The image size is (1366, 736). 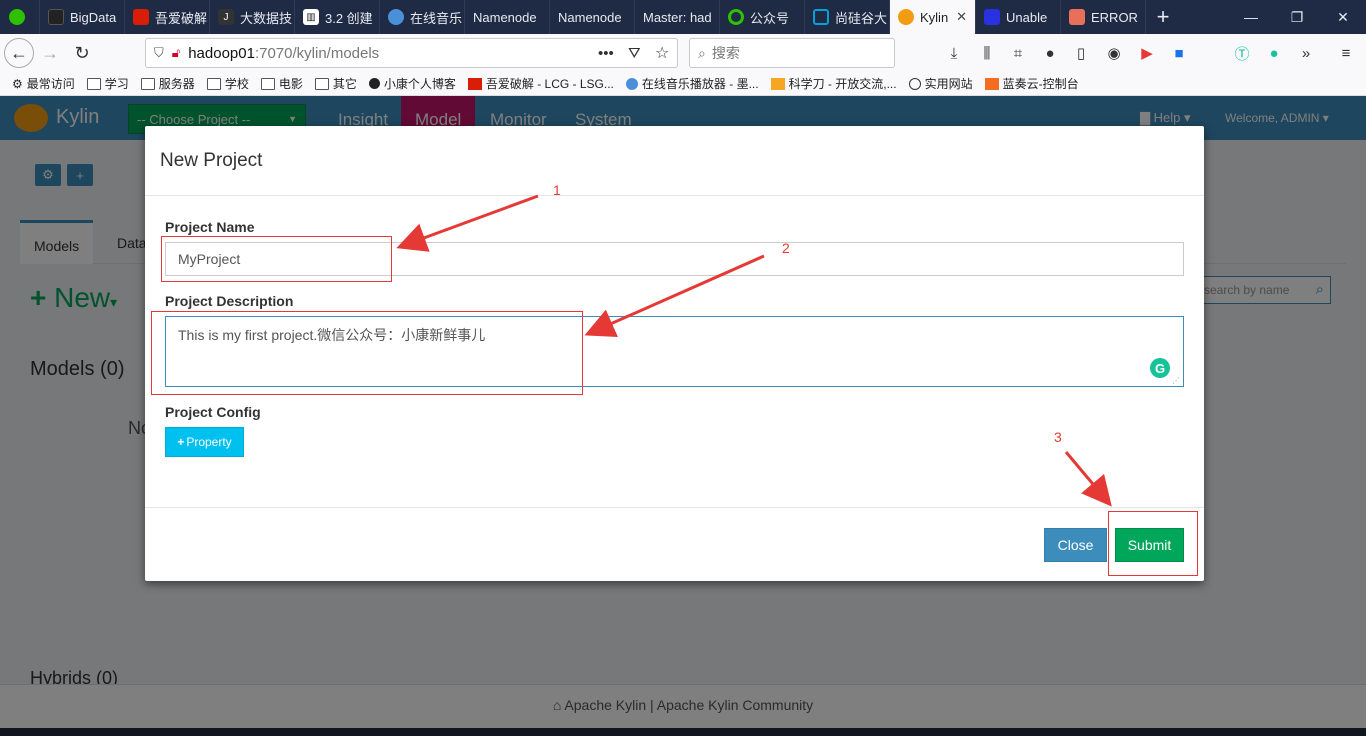 I want to click on translate-icon: Ⓣ, so click(x=1242, y=53).